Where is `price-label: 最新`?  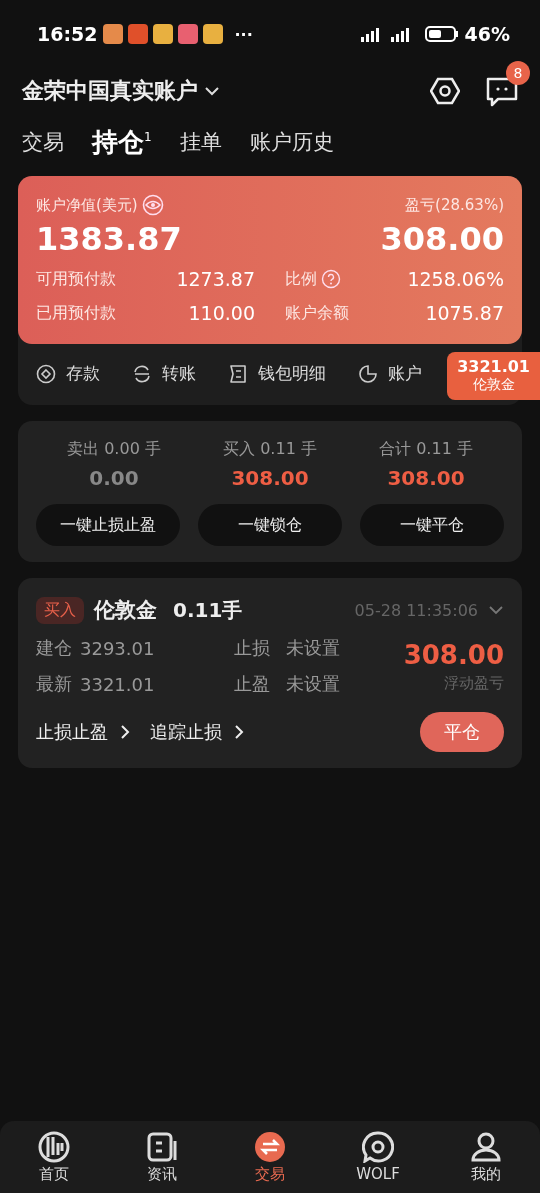 price-label: 最新 is located at coordinates (54, 684).